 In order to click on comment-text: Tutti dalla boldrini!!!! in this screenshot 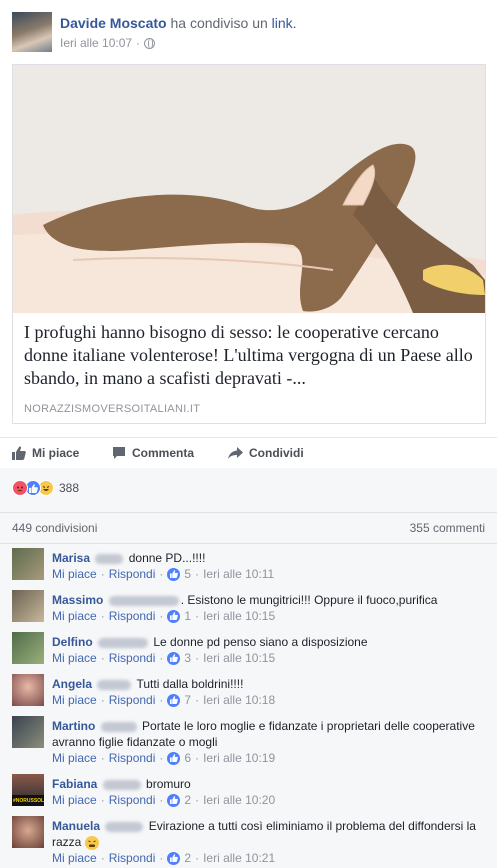, I will do `click(190, 684)`.